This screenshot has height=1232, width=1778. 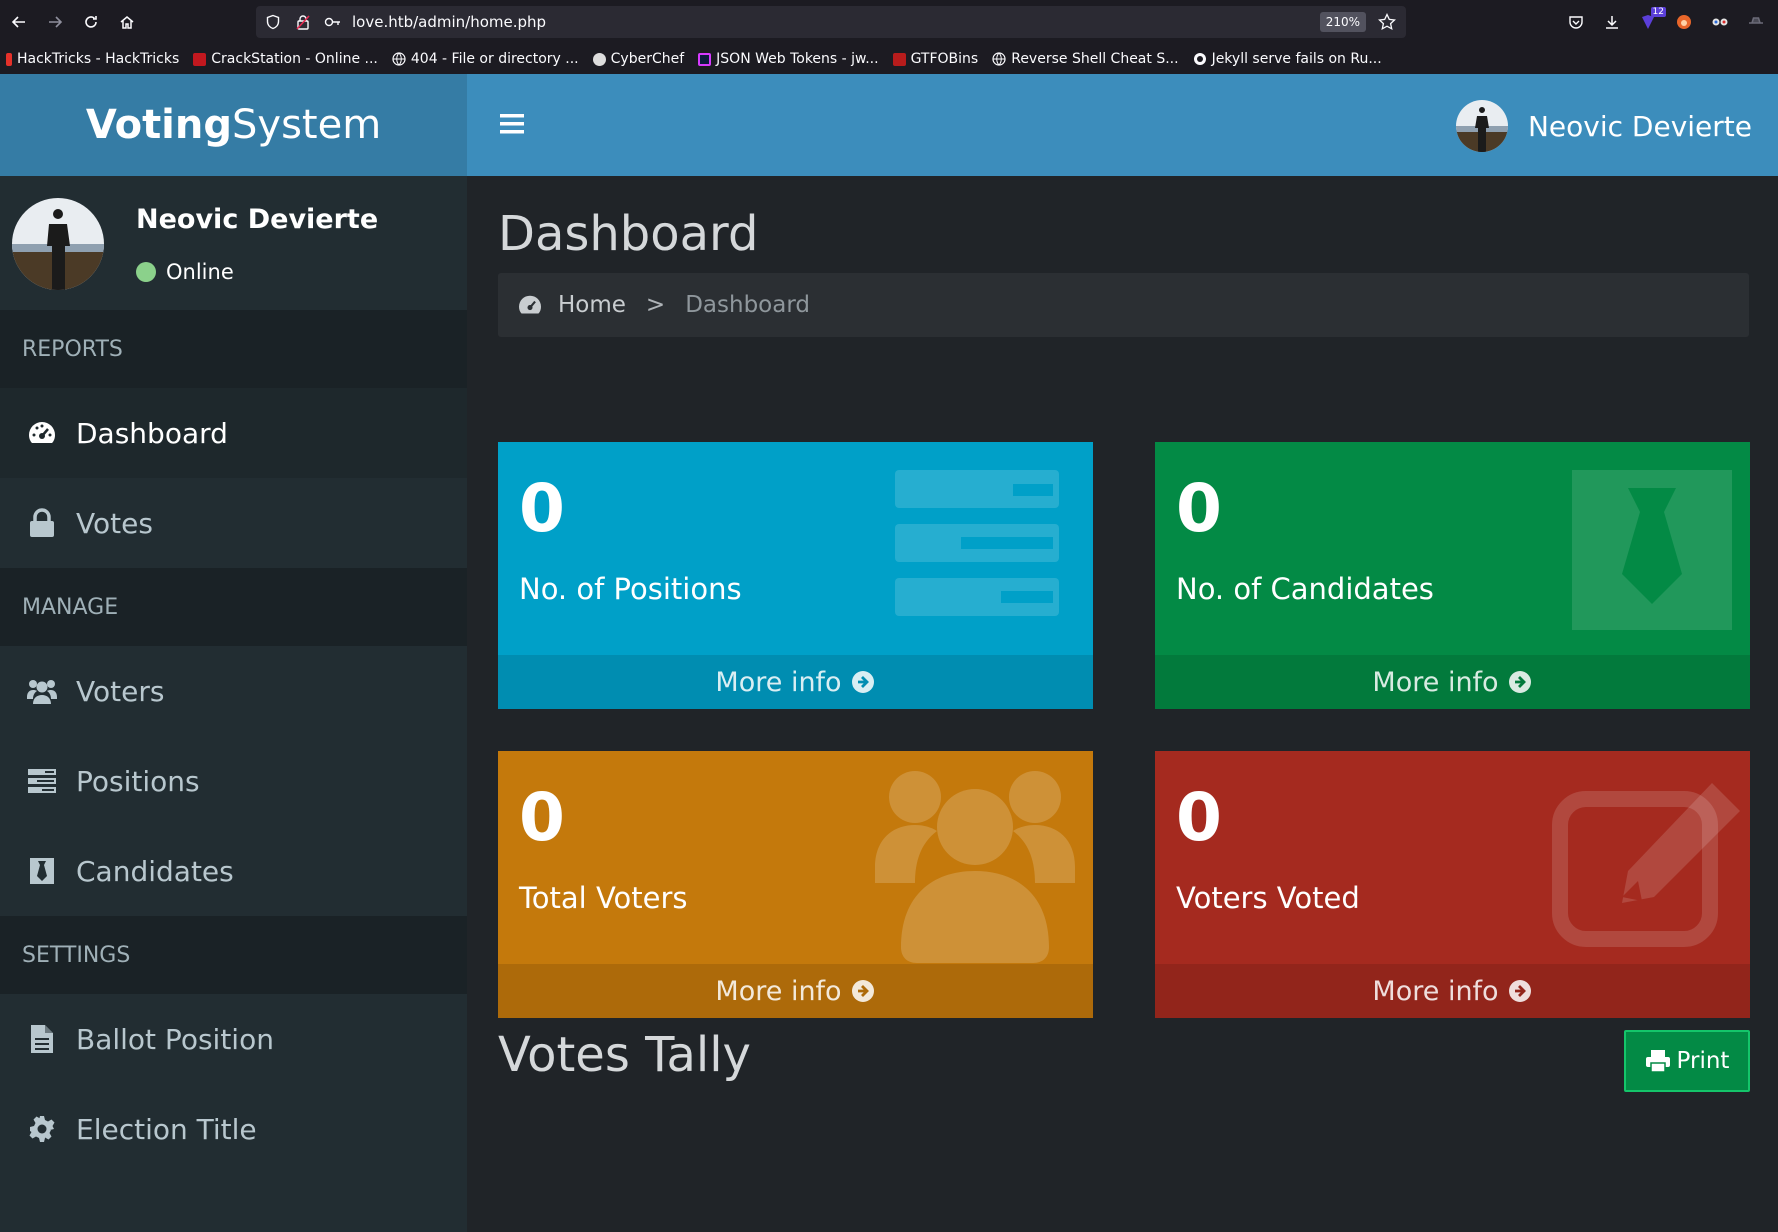 What do you see at coordinates (542, 508) in the screenshot?
I see `positions-count: 0` at bounding box center [542, 508].